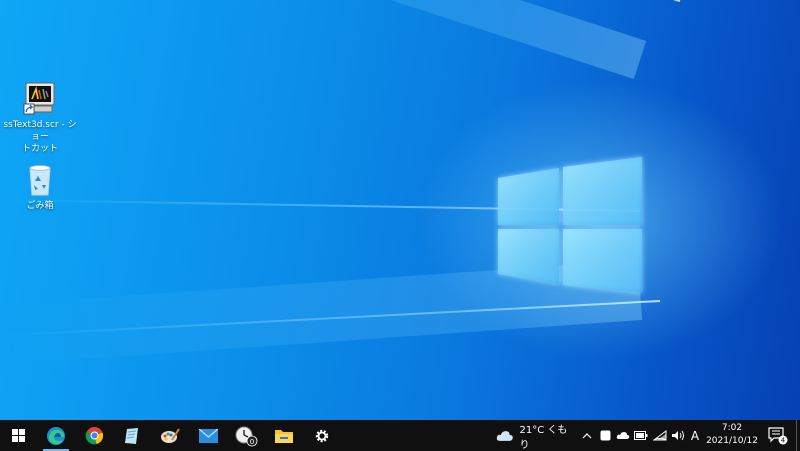 The height and width of the screenshot is (451, 800). What do you see at coordinates (798, 435) in the screenshot?
I see `show-desktop-button` at bounding box center [798, 435].